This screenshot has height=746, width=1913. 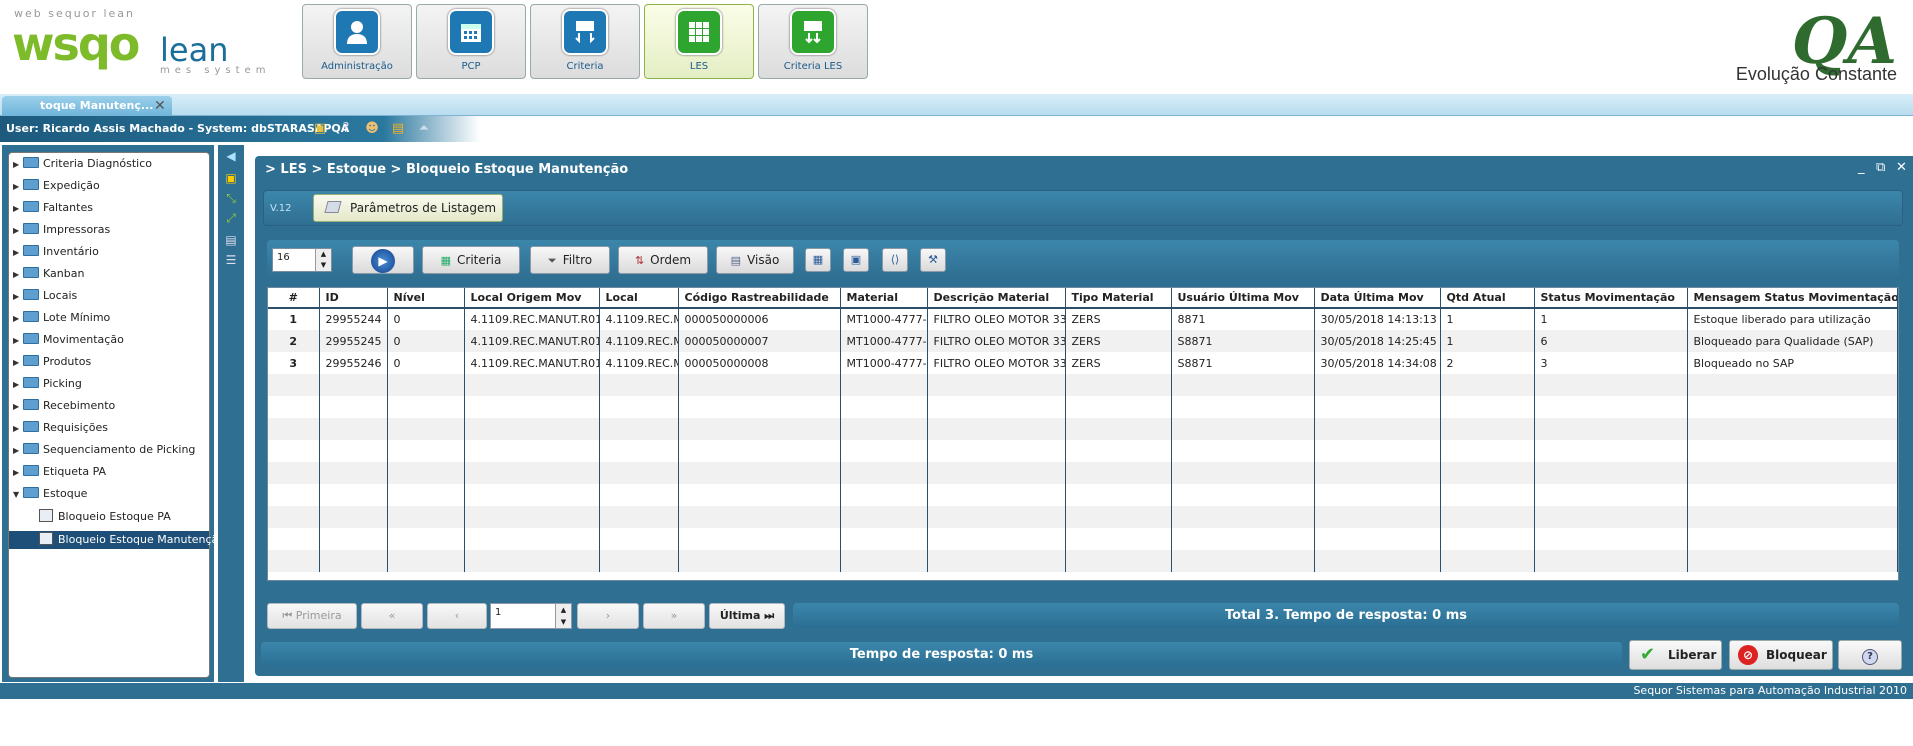 I want to click on tree-item-bloqueio-estoque-pa: Bloqueio Estoque PA, so click(x=105, y=518).